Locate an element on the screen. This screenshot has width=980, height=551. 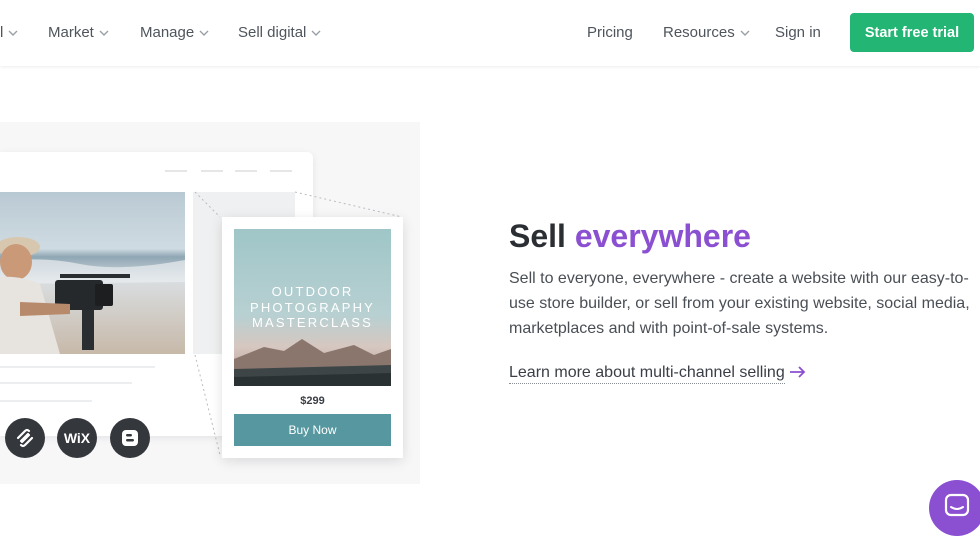
nav-item-label: Sell digital is located at coordinates (272, 32).